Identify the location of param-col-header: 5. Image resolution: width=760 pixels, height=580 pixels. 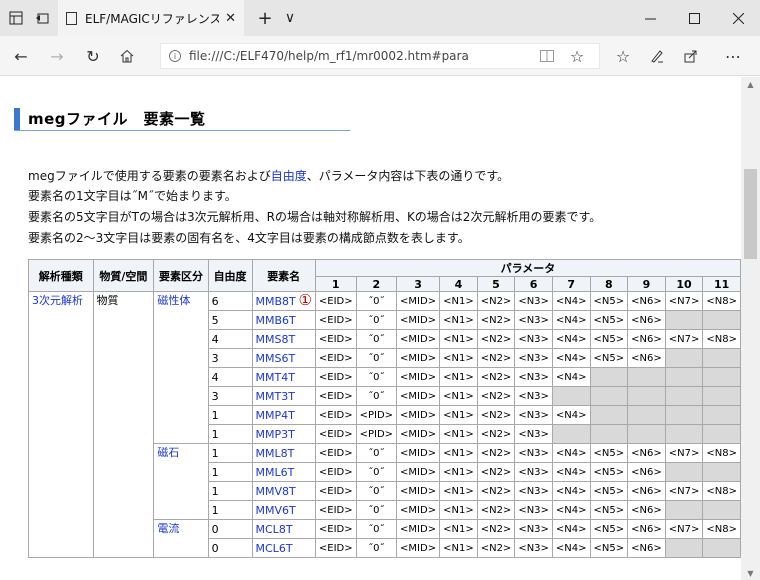
(496, 284).